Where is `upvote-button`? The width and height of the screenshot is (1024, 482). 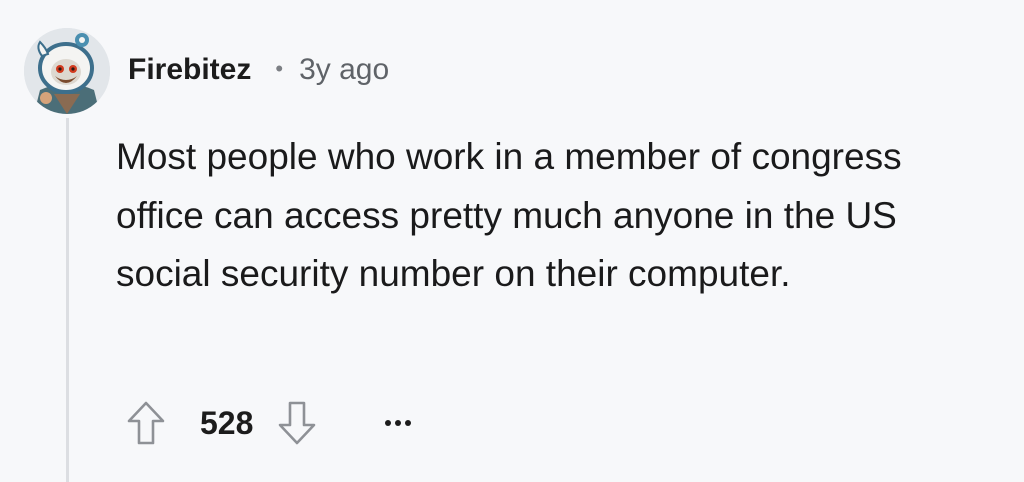 upvote-button is located at coordinates (146, 423).